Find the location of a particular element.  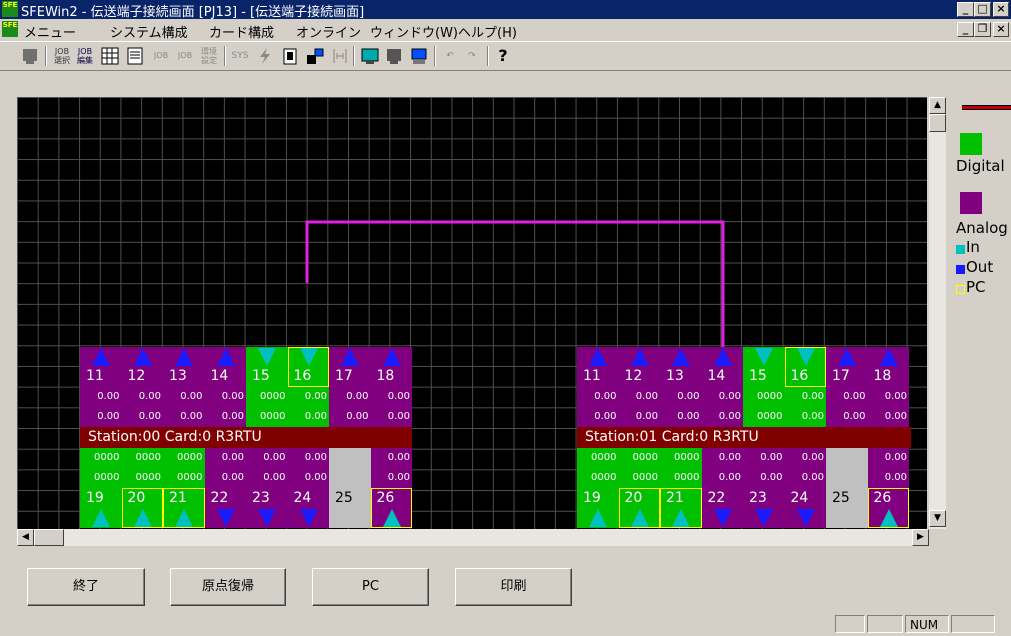

help-icon: ? is located at coordinates (503, 56).